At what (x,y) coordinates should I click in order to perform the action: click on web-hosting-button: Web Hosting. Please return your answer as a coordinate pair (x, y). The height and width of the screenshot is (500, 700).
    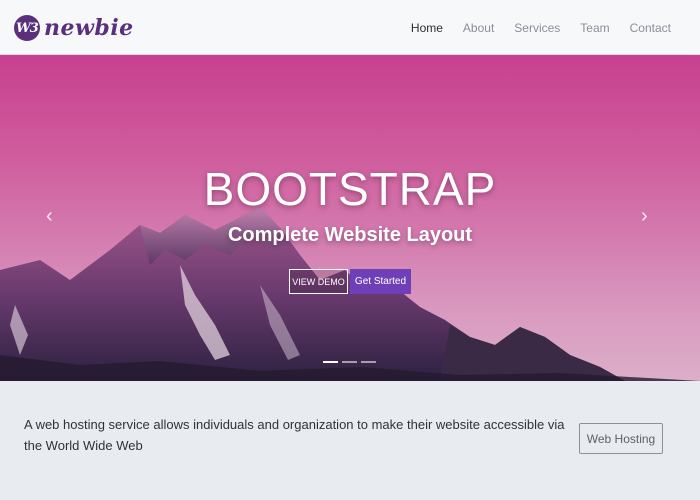
    Looking at the image, I should click on (621, 438).